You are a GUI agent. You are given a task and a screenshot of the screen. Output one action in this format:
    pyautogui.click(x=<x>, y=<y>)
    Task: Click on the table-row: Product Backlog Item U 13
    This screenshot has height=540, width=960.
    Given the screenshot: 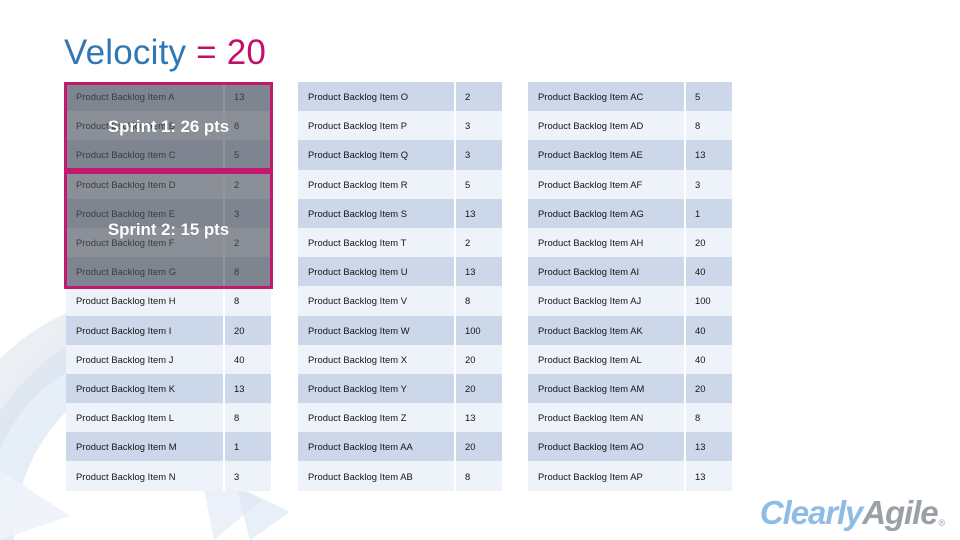 What is the action you would take?
    pyautogui.click(x=400, y=272)
    